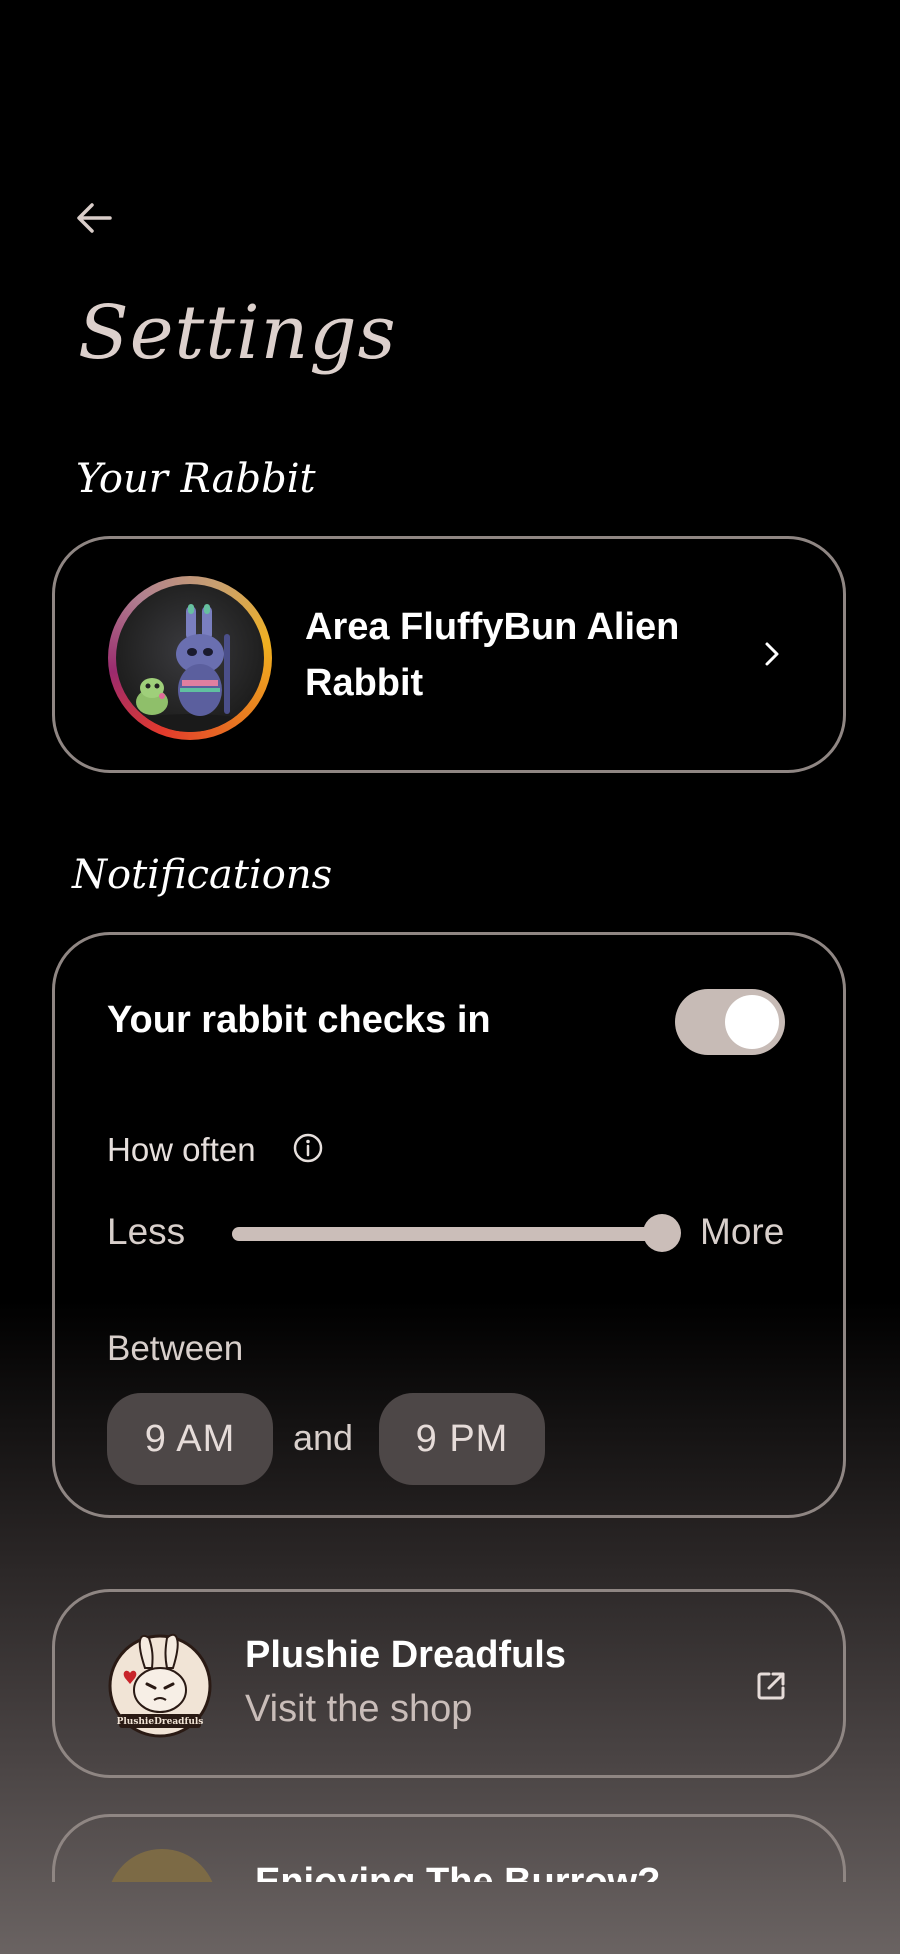  Describe the element at coordinates (449, 1848) in the screenshot. I see `enjoy-card: Enjoying The Burrow?` at that location.